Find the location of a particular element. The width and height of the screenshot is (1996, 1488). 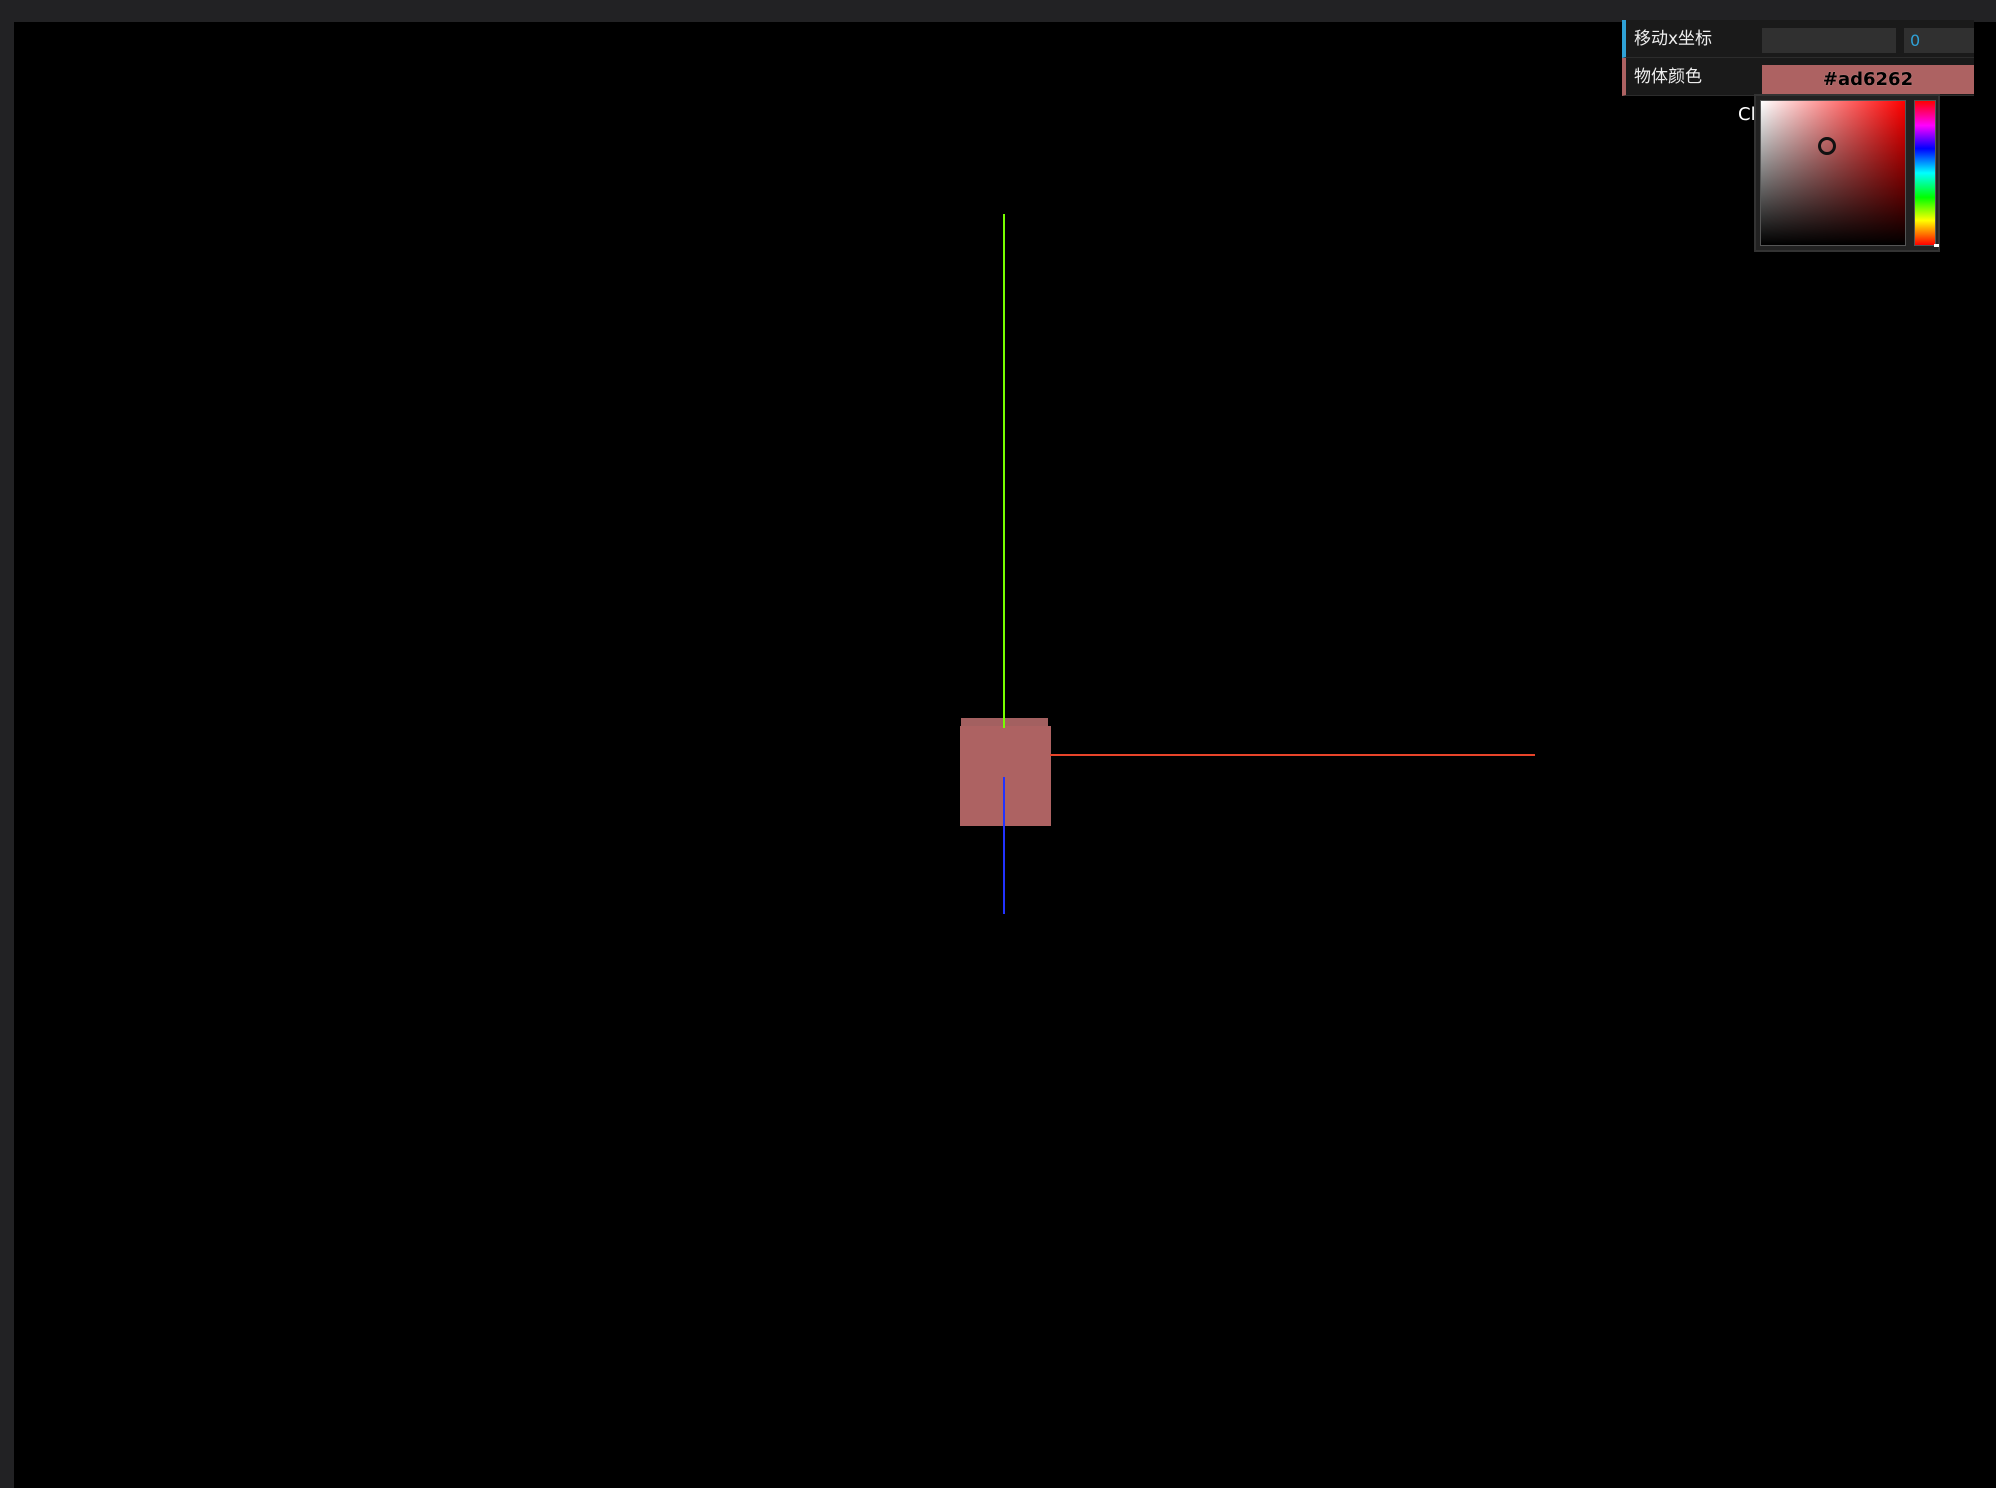

move-x-slider is located at coordinates (1829, 40).